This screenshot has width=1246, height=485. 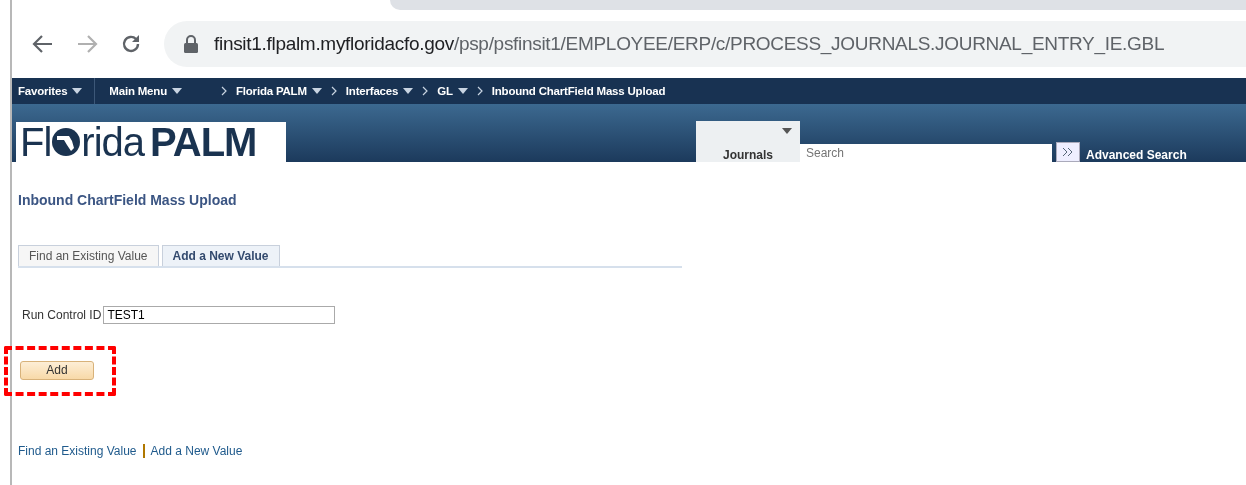 I want to click on link: Find an Existing Value, so click(x=77, y=451).